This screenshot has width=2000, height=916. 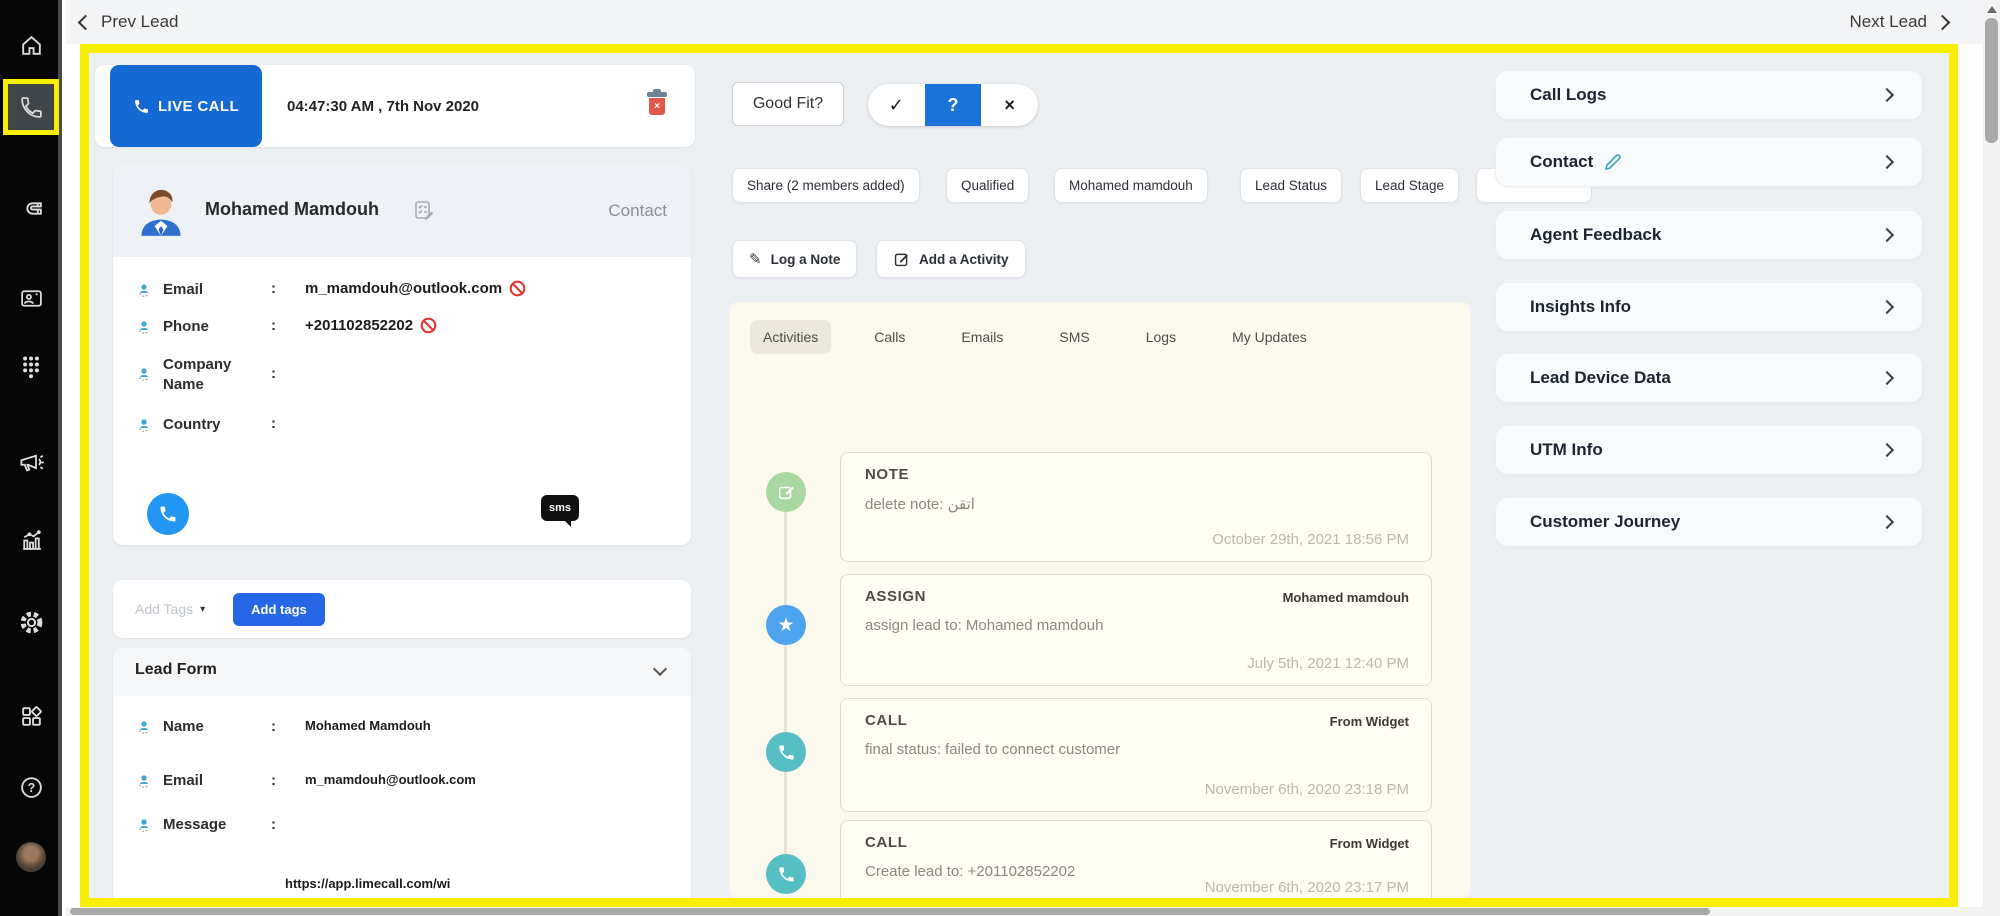 What do you see at coordinates (424, 210) in the screenshot?
I see `checklist-edit-icon` at bounding box center [424, 210].